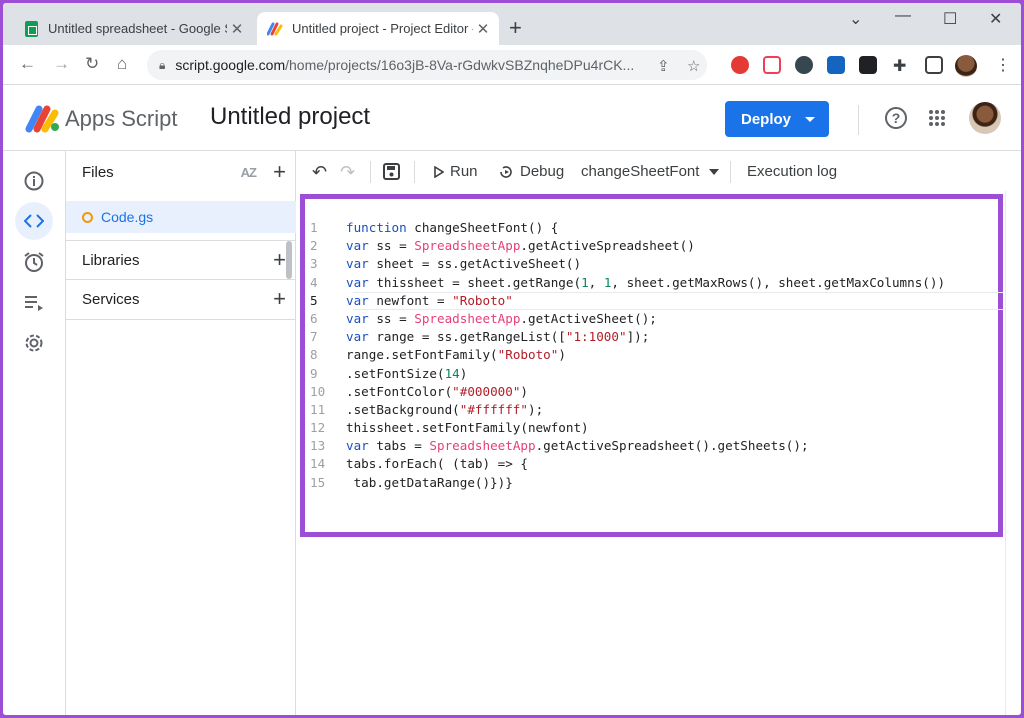 The image size is (1024, 718). What do you see at coordinates (437, 392) in the screenshot?
I see `code-text: .setFontColor("#000000")` at bounding box center [437, 392].